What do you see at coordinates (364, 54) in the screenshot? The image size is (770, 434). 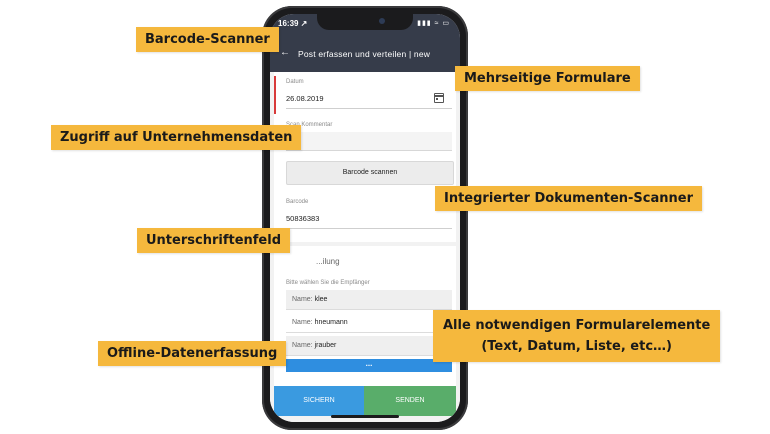 I see `page-title: Post erfassen und verteilen | new` at bounding box center [364, 54].